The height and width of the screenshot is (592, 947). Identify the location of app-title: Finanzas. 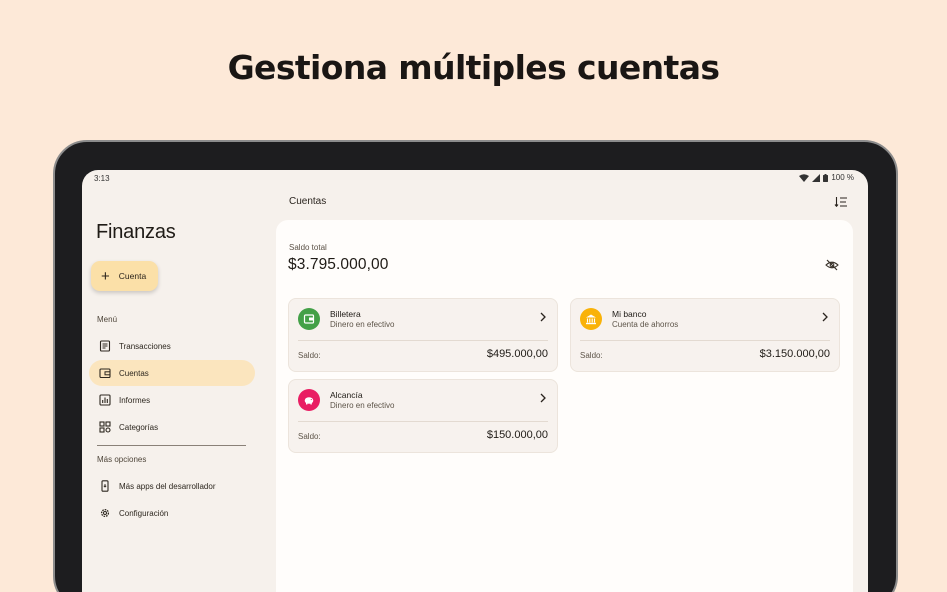
(136, 232).